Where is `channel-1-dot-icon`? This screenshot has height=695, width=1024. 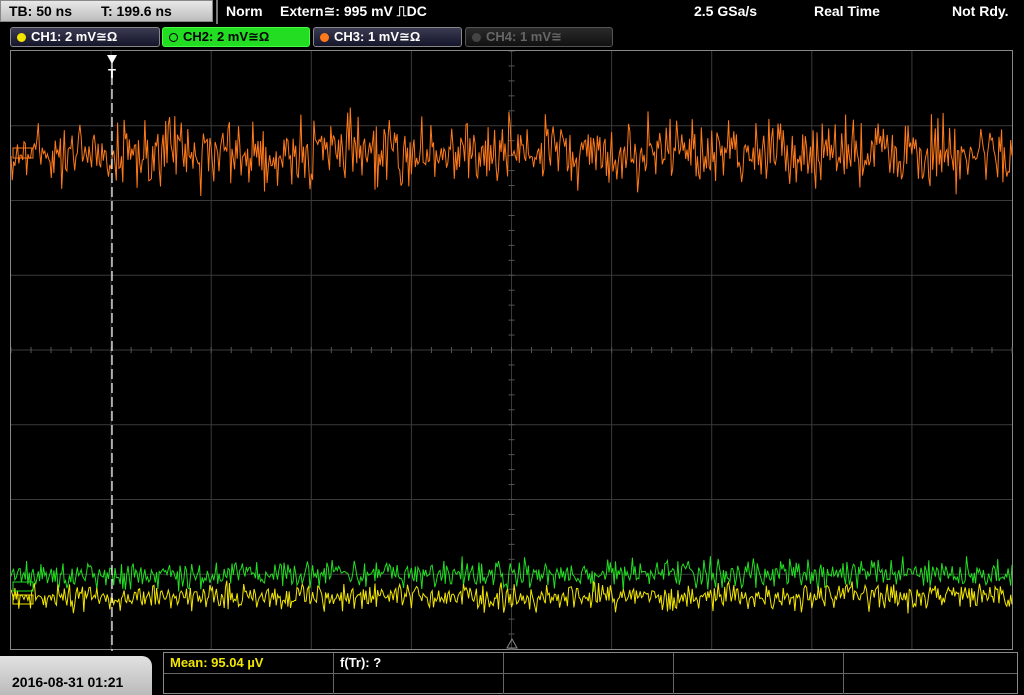
channel-1-dot-icon is located at coordinates (21, 37).